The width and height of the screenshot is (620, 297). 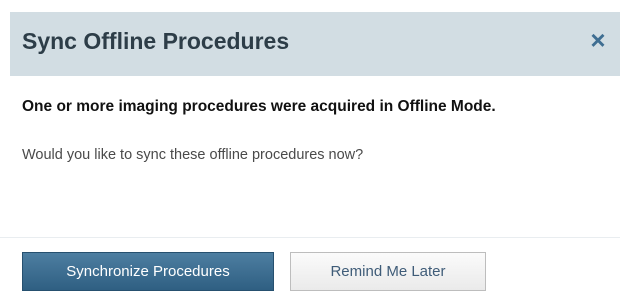 What do you see at coordinates (388, 271) in the screenshot?
I see `remind-me-later-button: Remind Me Later` at bounding box center [388, 271].